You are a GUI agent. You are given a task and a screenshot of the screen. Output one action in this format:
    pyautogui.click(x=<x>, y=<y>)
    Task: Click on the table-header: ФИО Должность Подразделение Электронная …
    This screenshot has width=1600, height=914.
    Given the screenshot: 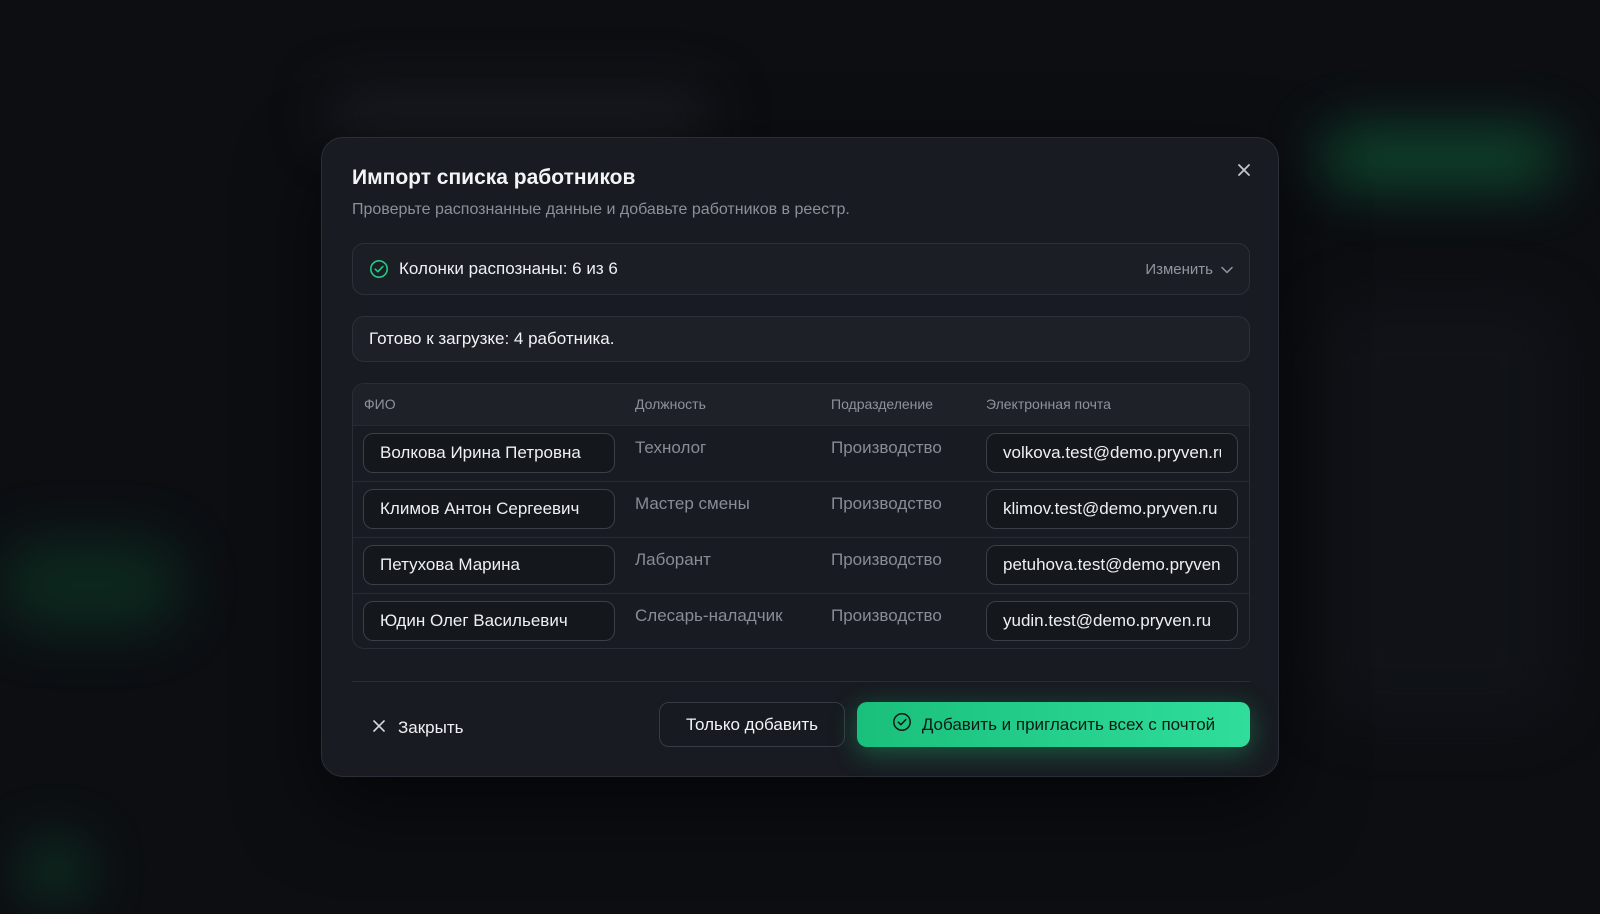 What is the action you would take?
    pyautogui.click(x=801, y=405)
    